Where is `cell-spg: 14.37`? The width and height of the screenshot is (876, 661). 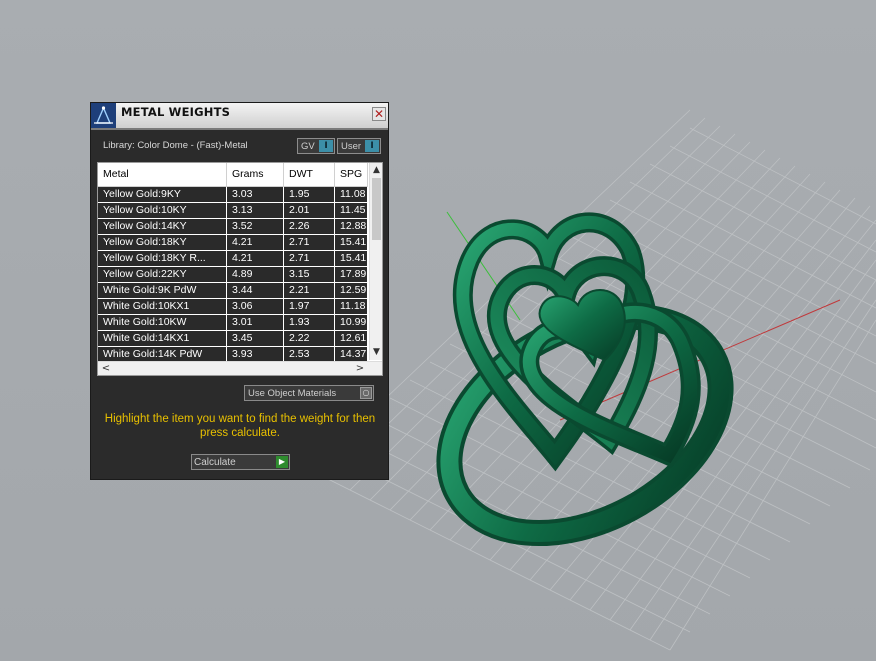 cell-spg: 14.37 is located at coordinates (351, 354).